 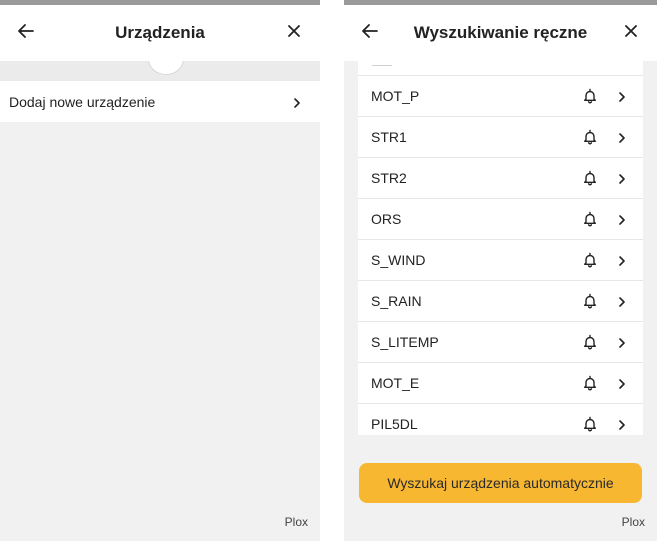 I want to click on add-device-row: Dodaj nowe urządzenie, so click(x=160, y=101).